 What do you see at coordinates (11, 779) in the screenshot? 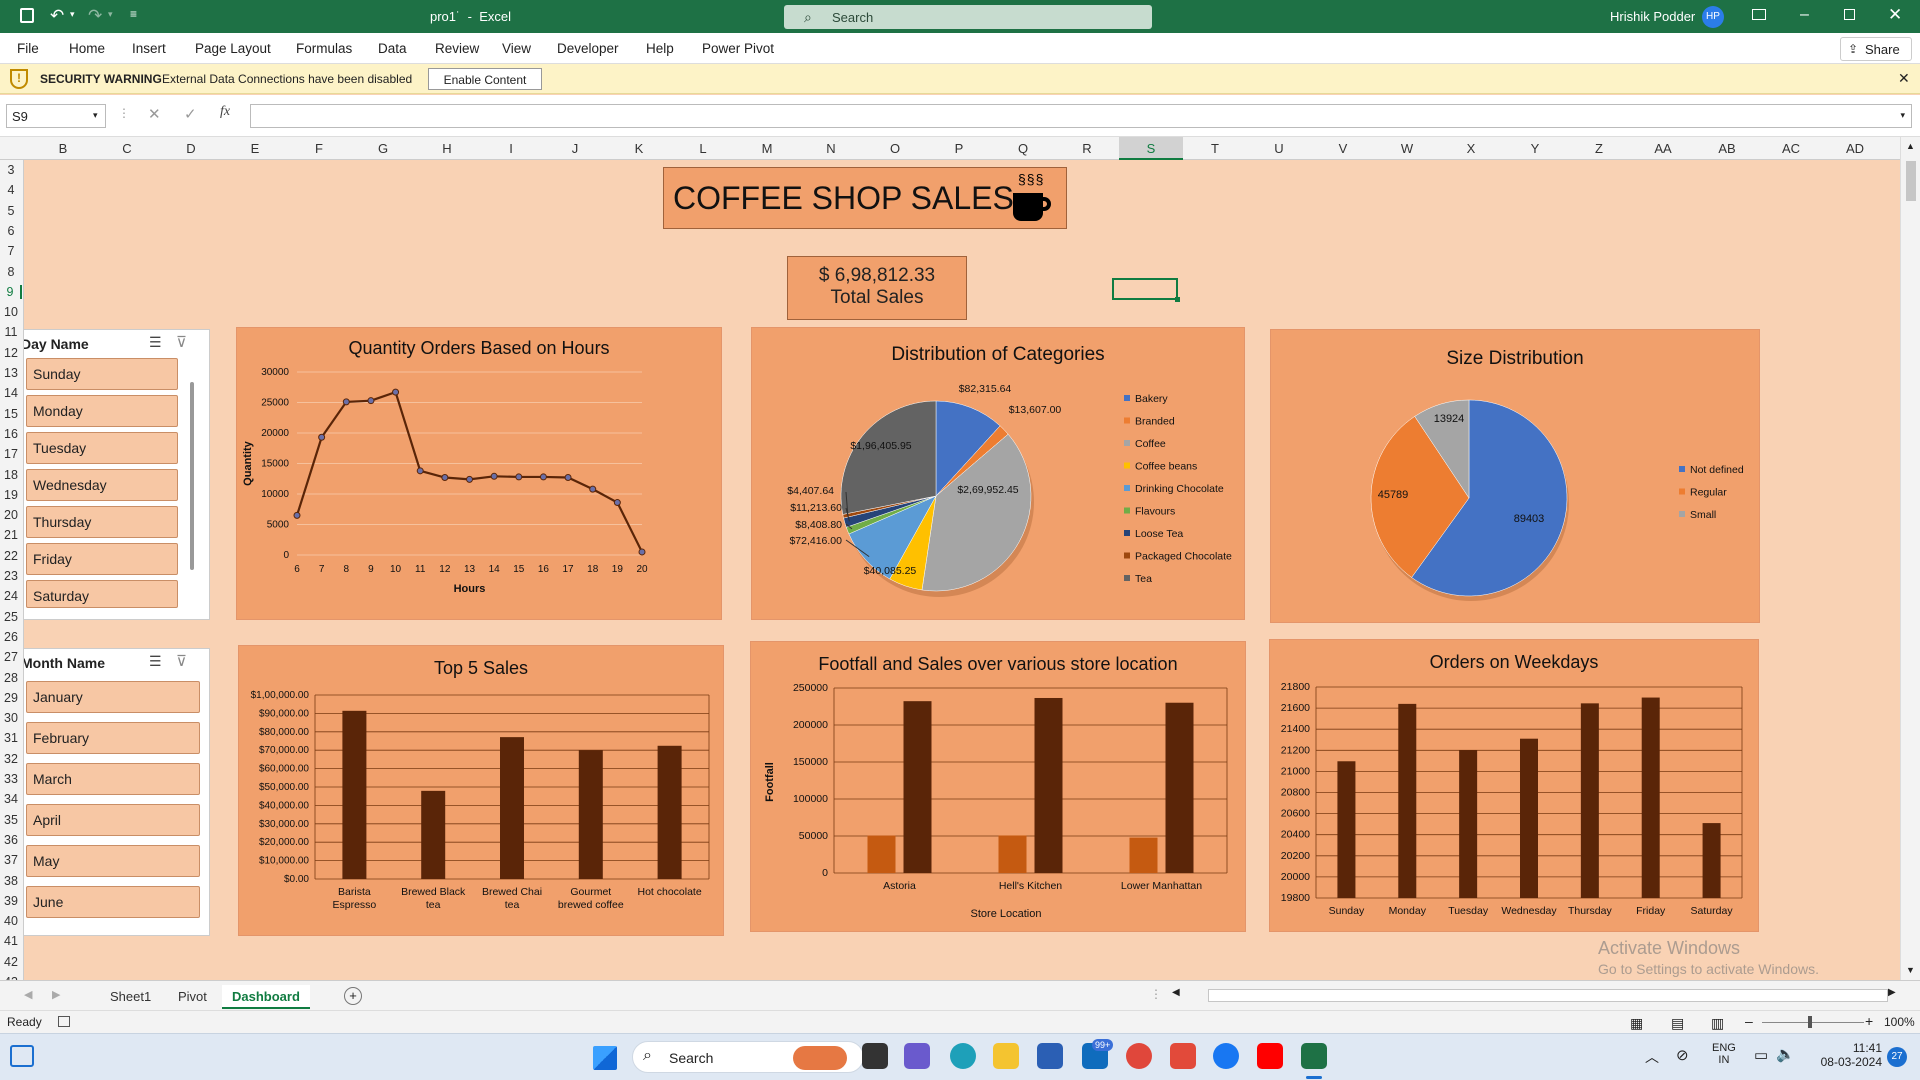
I see `row-header-33: 33` at bounding box center [11, 779].